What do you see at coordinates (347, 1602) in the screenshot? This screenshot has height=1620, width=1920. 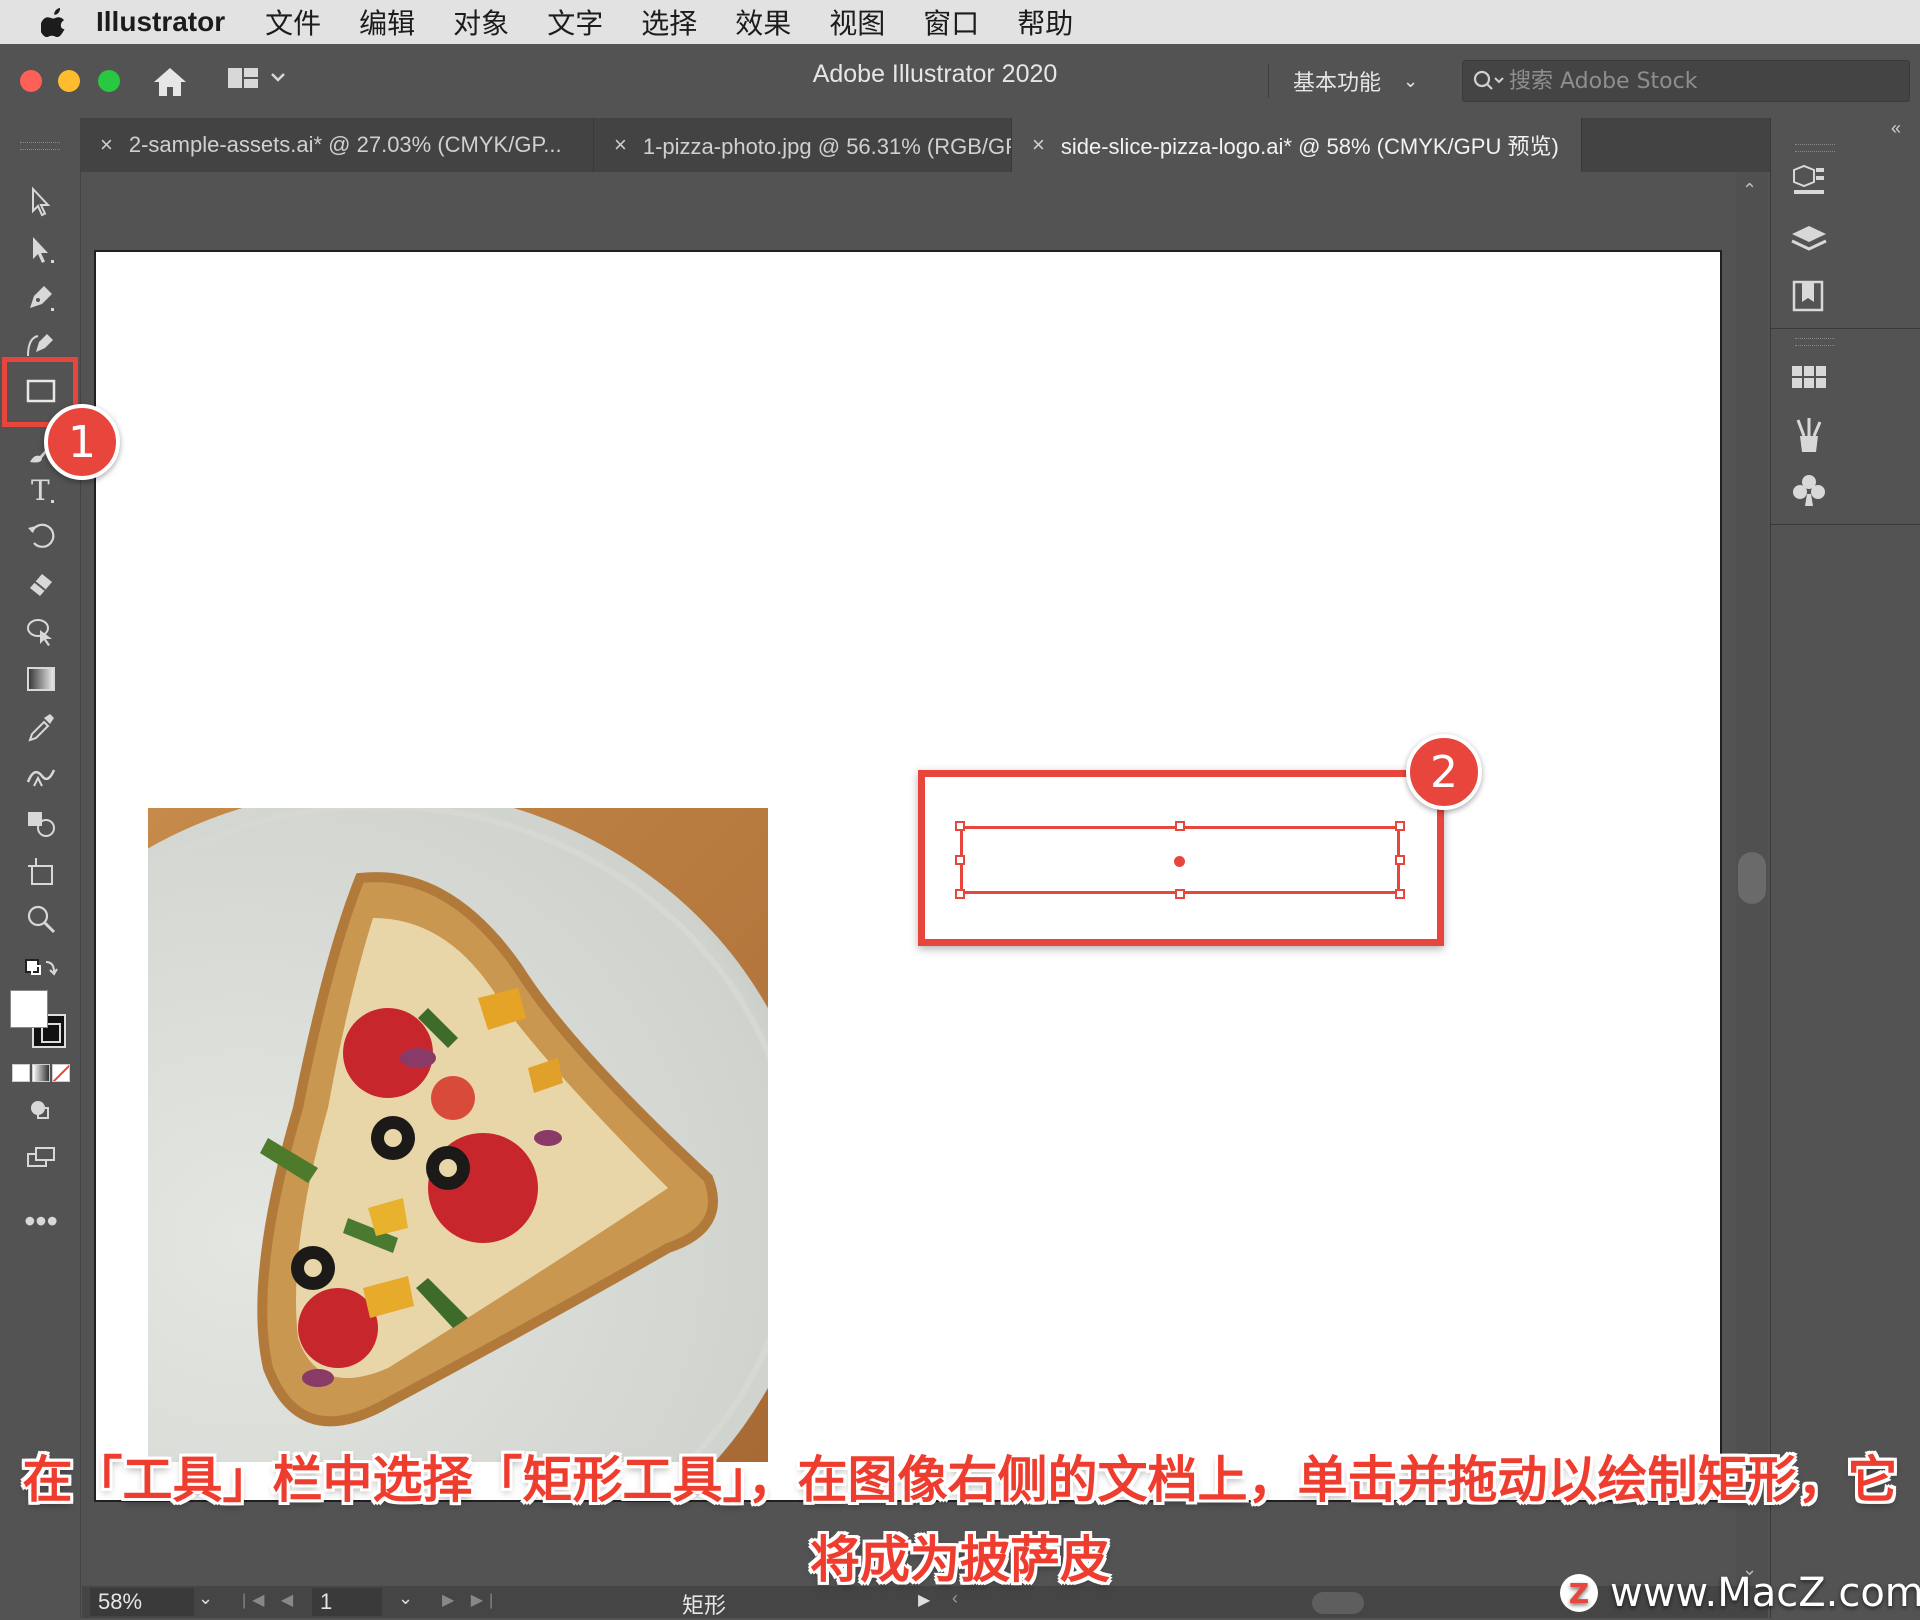 I see `artboard-number-field: 1` at bounding box center [347, 1602].